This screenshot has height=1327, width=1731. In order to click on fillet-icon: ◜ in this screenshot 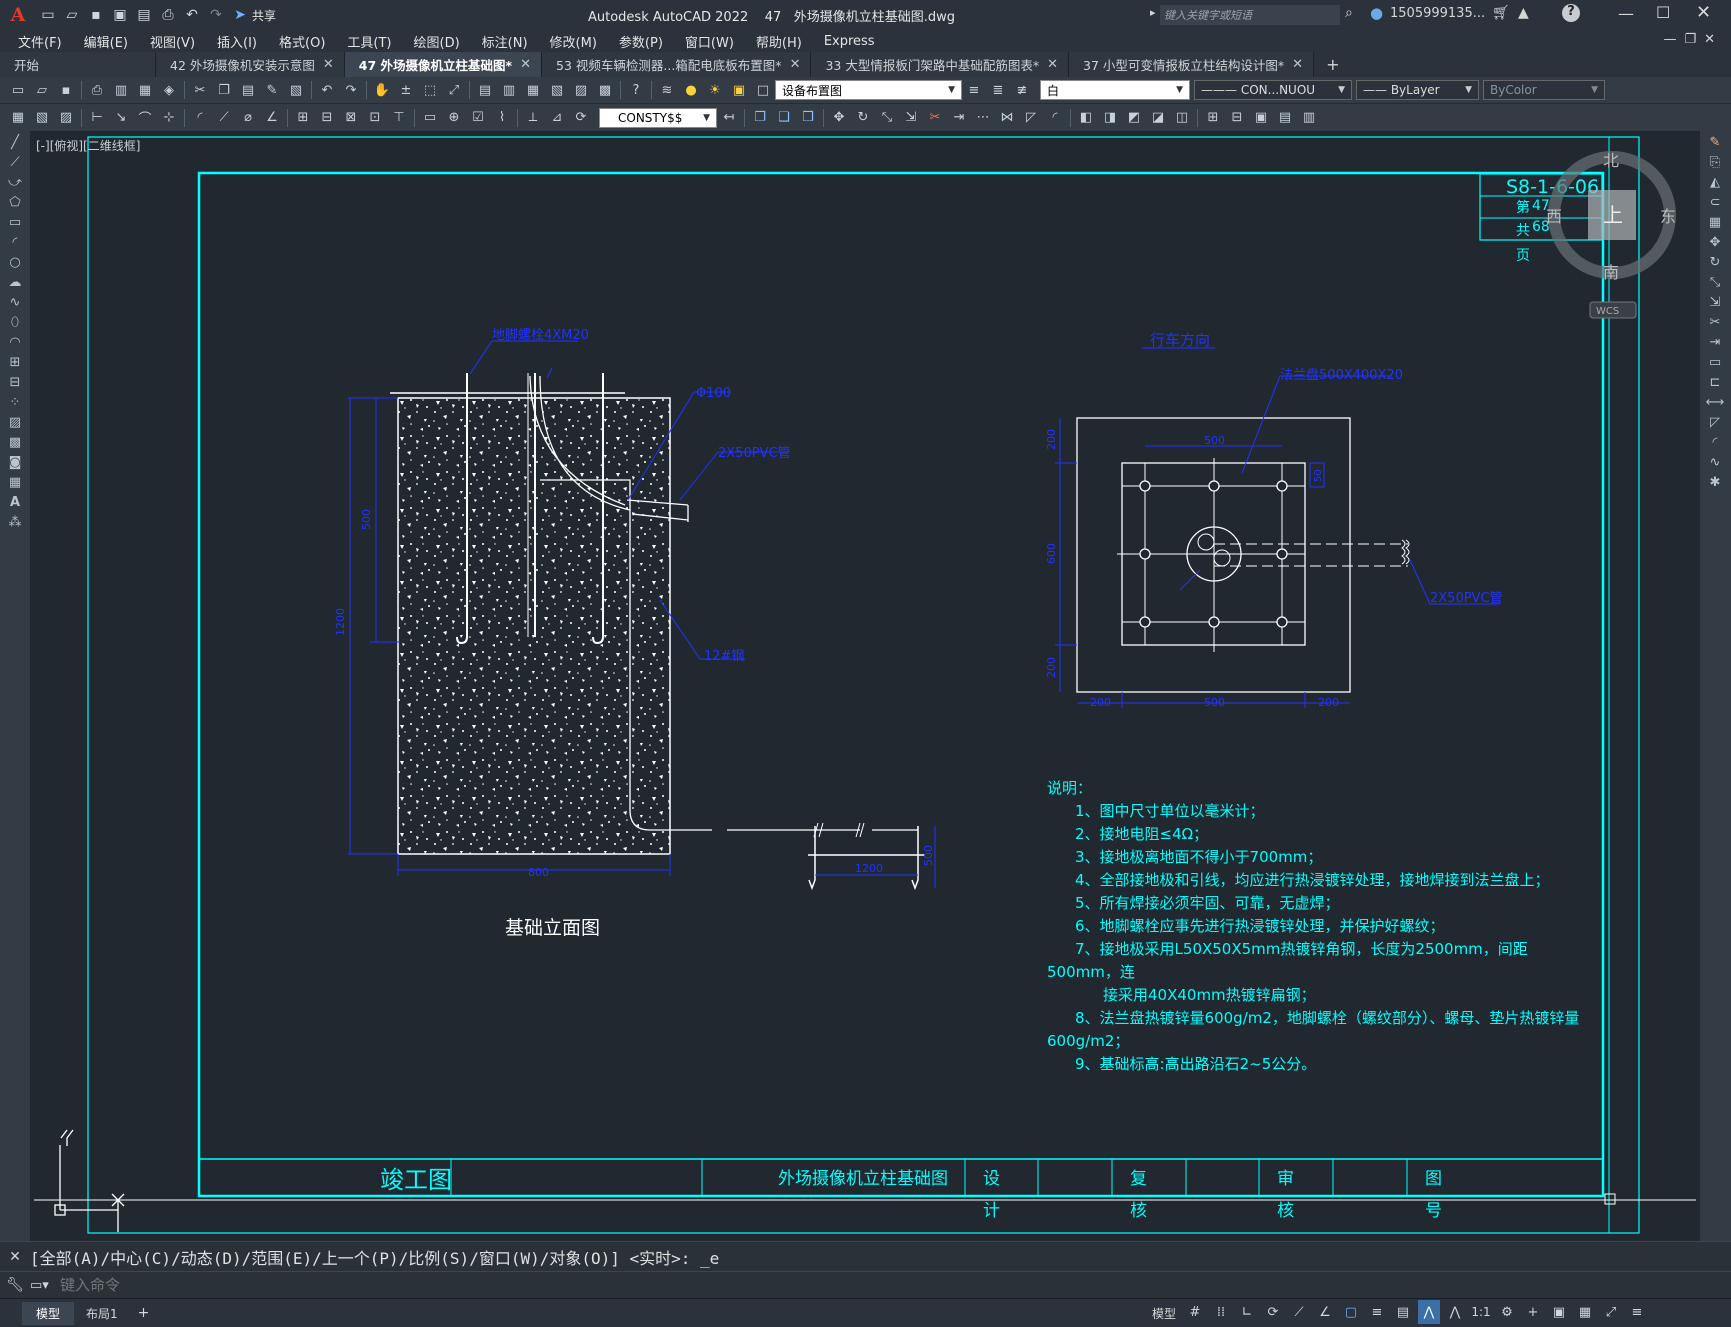, I will do `click(1055, 118)`.